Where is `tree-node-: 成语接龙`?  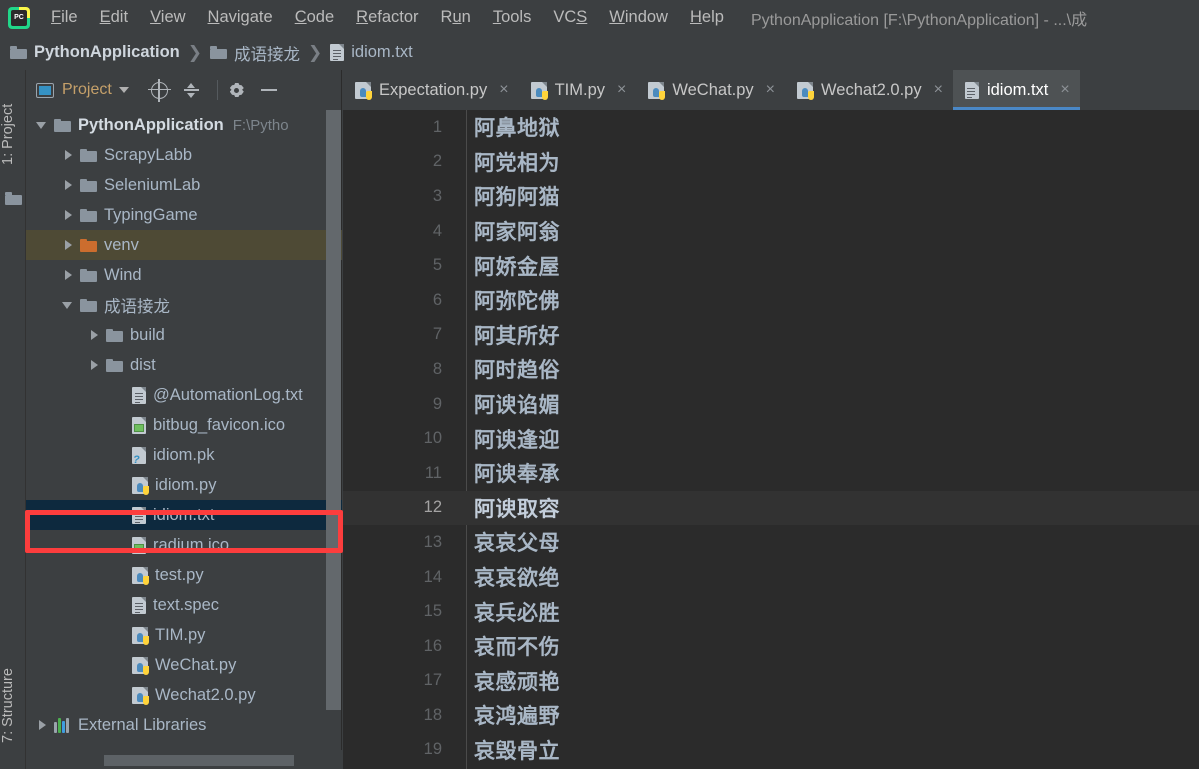
tree-node-: 成语接龙 is located at coordinates (184, 305).